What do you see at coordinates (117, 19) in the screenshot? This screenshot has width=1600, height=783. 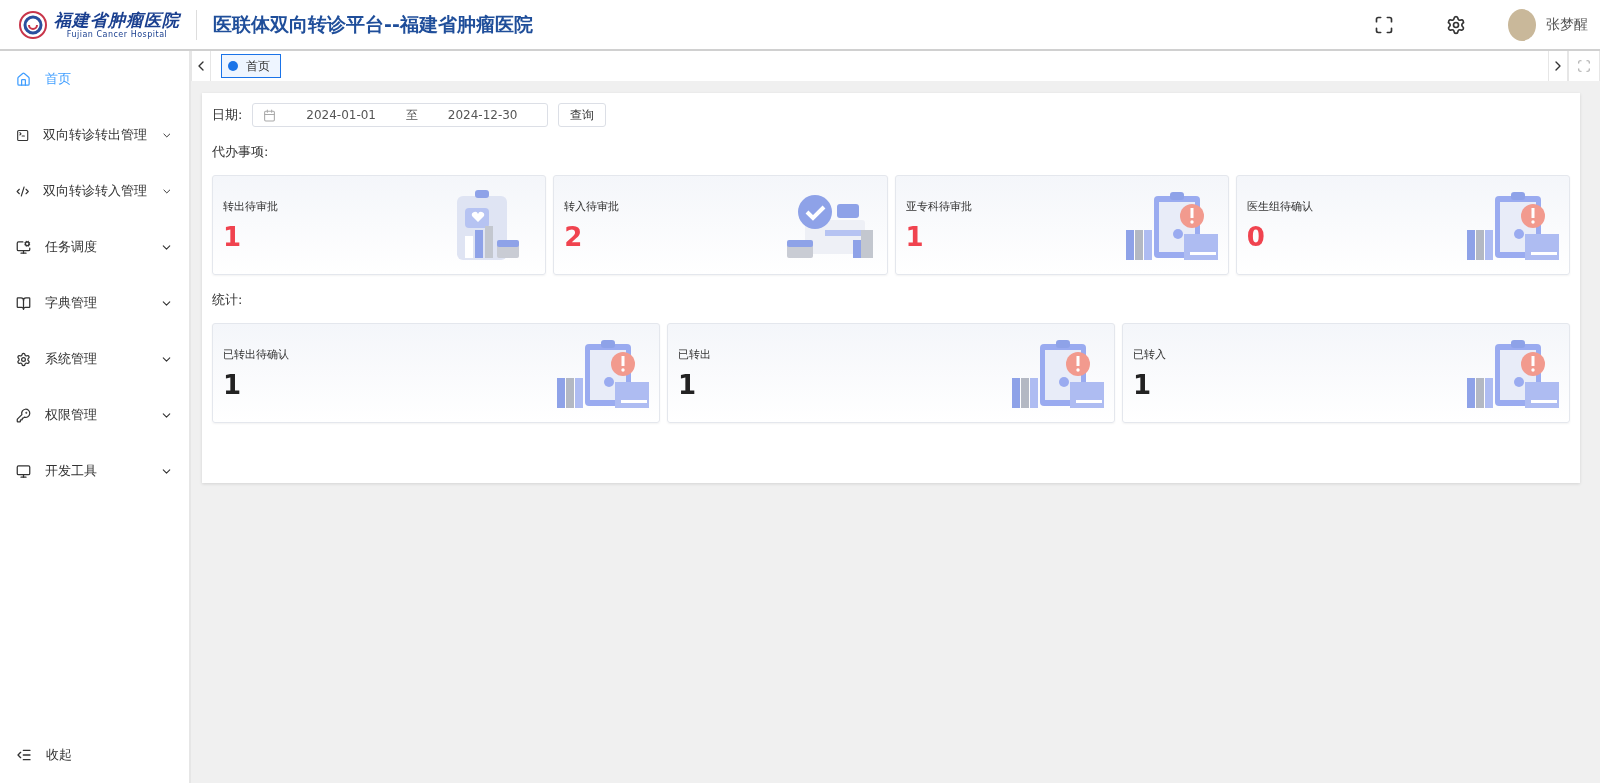 I see `logo-name: 福建省肿瘤医院` at bounding box center [117, 19].